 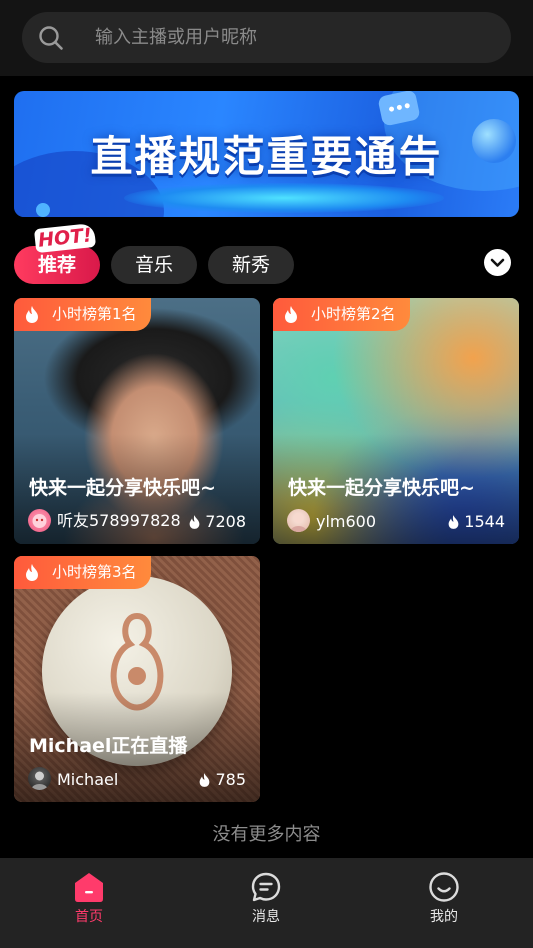 I want to click on heat-value: 1544, so click(x=484, y=521).